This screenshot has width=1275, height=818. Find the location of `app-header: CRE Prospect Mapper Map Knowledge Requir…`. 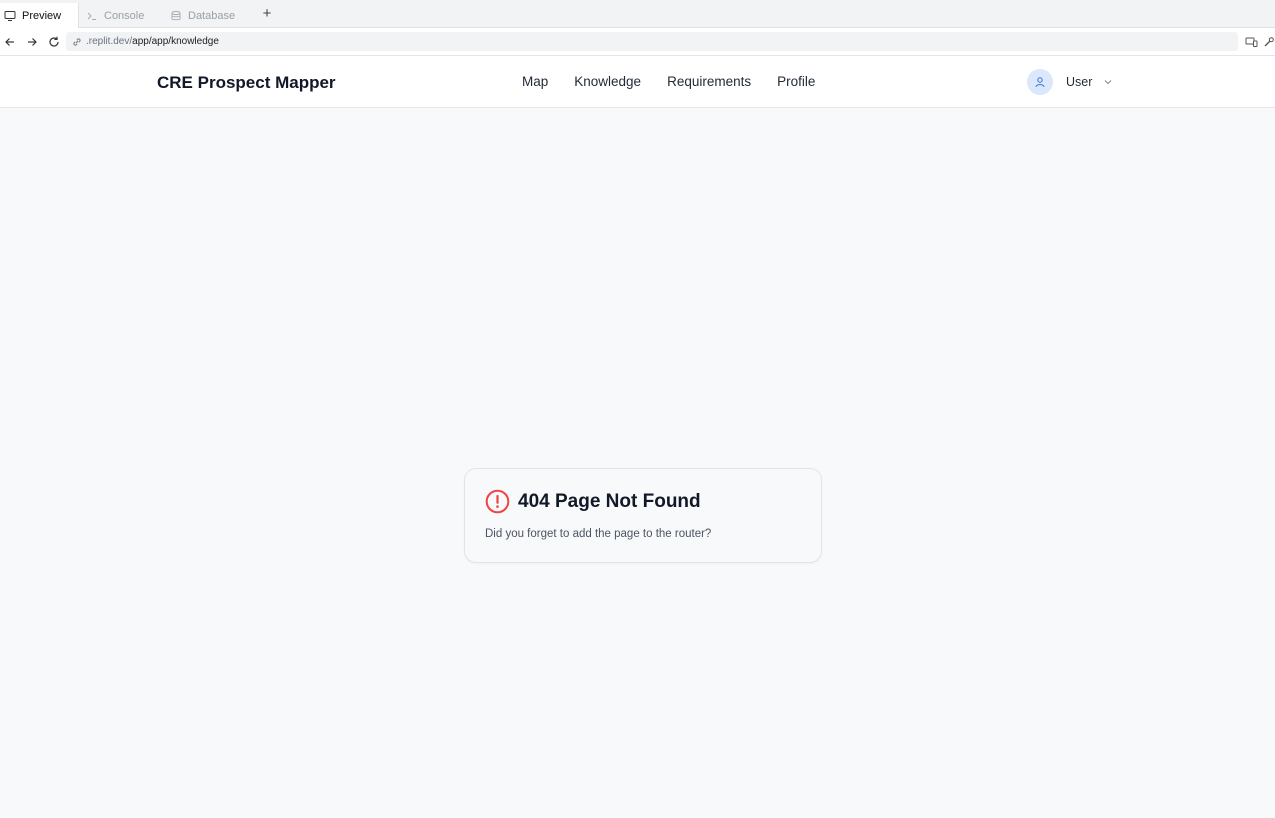

app-header: CRE Prospect Mapper Map Knowledge Requir… is located at coordinates (637, 82).